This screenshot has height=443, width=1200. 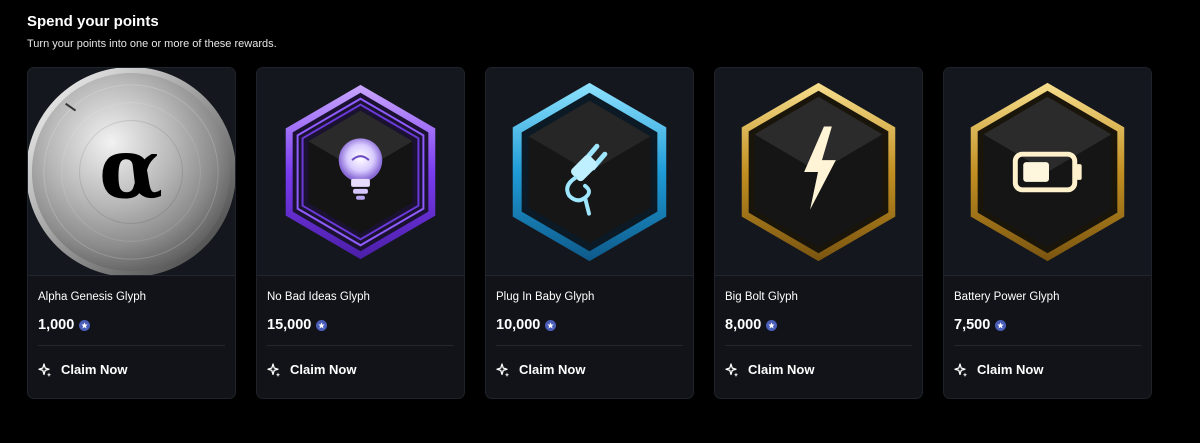 I want to click on reward-image: α, so click(x=131, y=172).